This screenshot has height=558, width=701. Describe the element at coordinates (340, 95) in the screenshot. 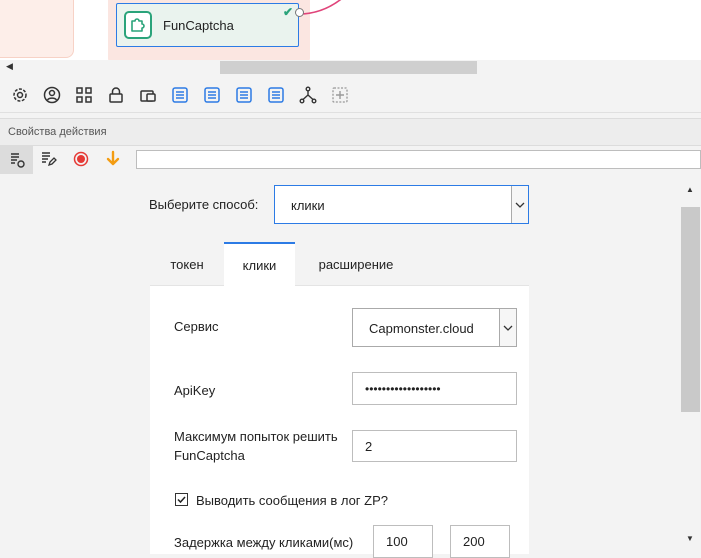

I see `add-block-icon` at that location.